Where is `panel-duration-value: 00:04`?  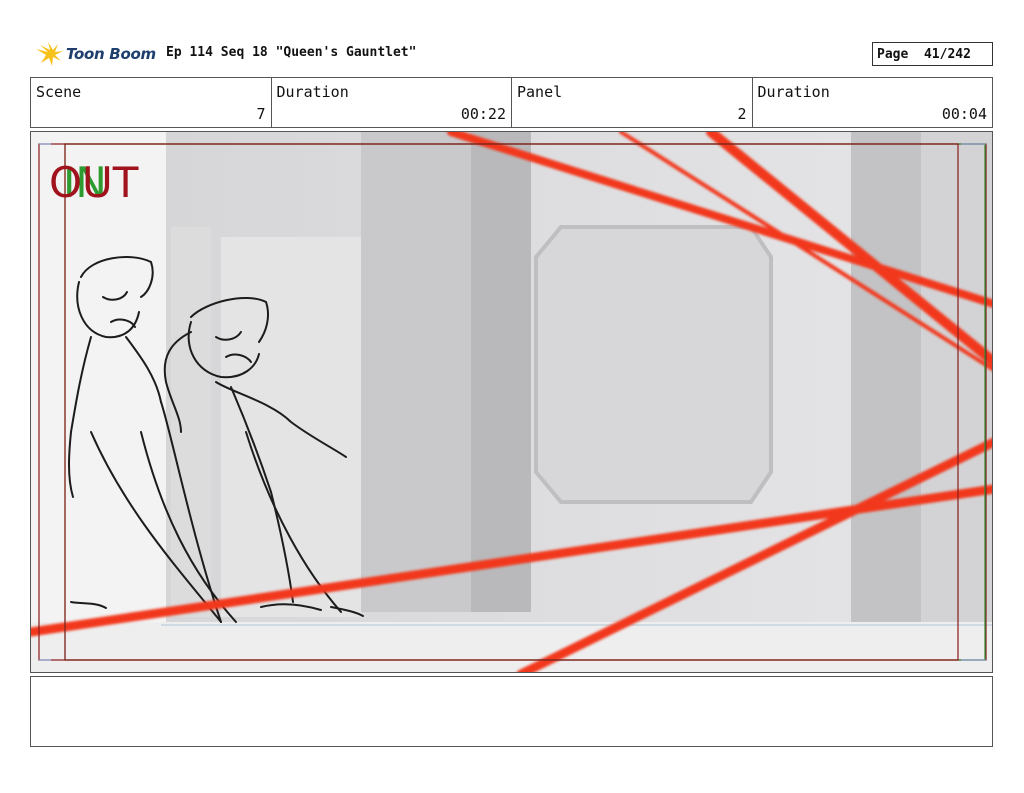 panel-duration-value: 00:04 is located at coordinates (964, 114).